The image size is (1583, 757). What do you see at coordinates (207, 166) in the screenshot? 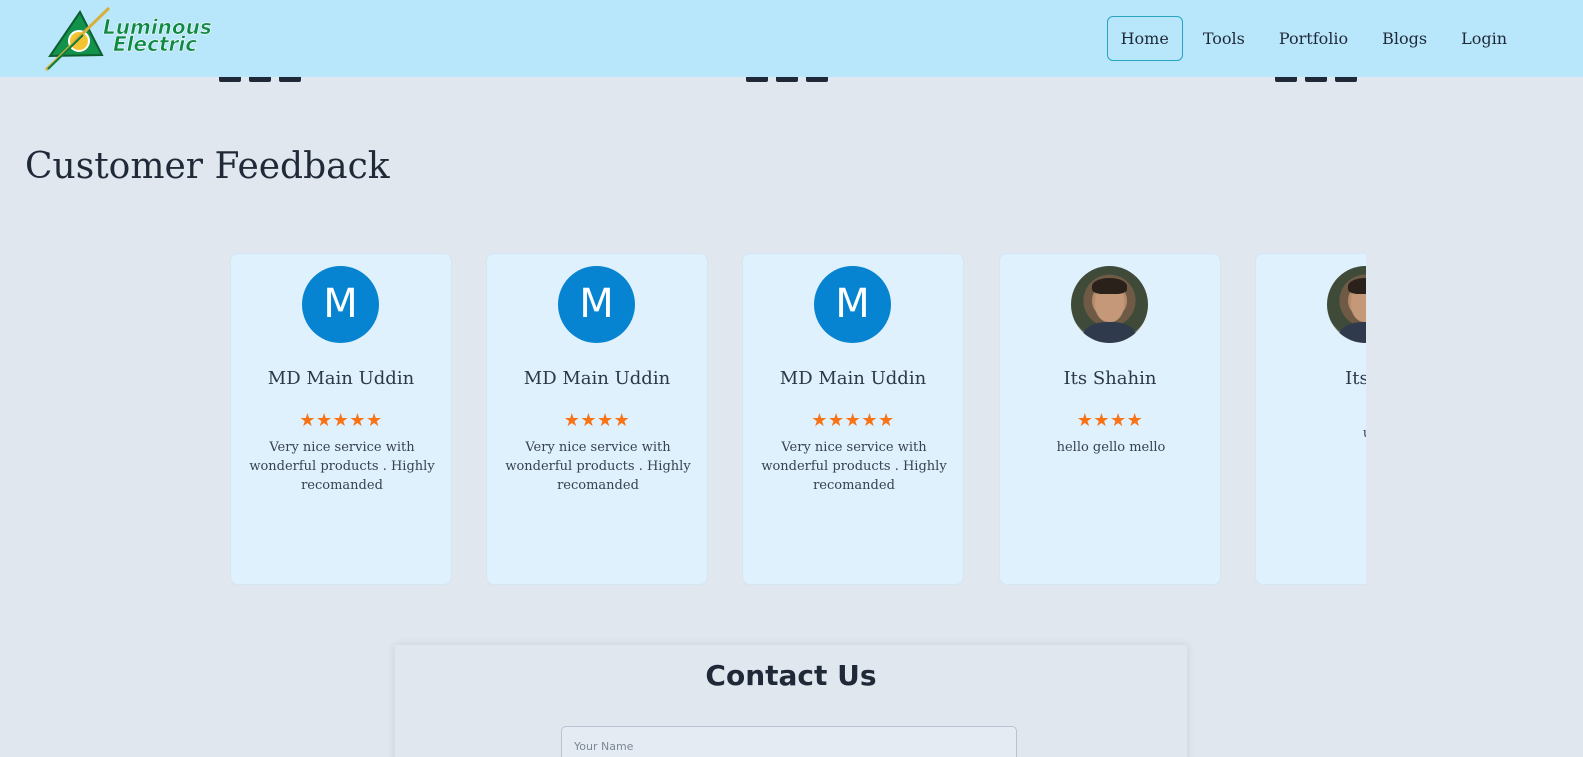
I see `customer-feedback-title: Customer Feedback` at bounding box center [207, 166].